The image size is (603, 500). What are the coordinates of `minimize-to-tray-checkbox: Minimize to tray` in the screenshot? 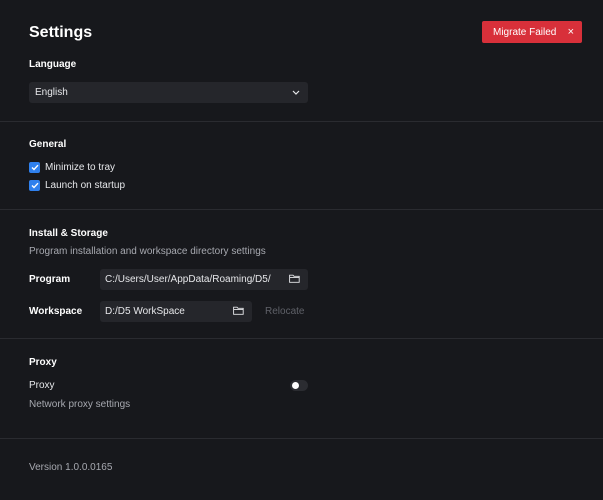 It's located at (72, 167).